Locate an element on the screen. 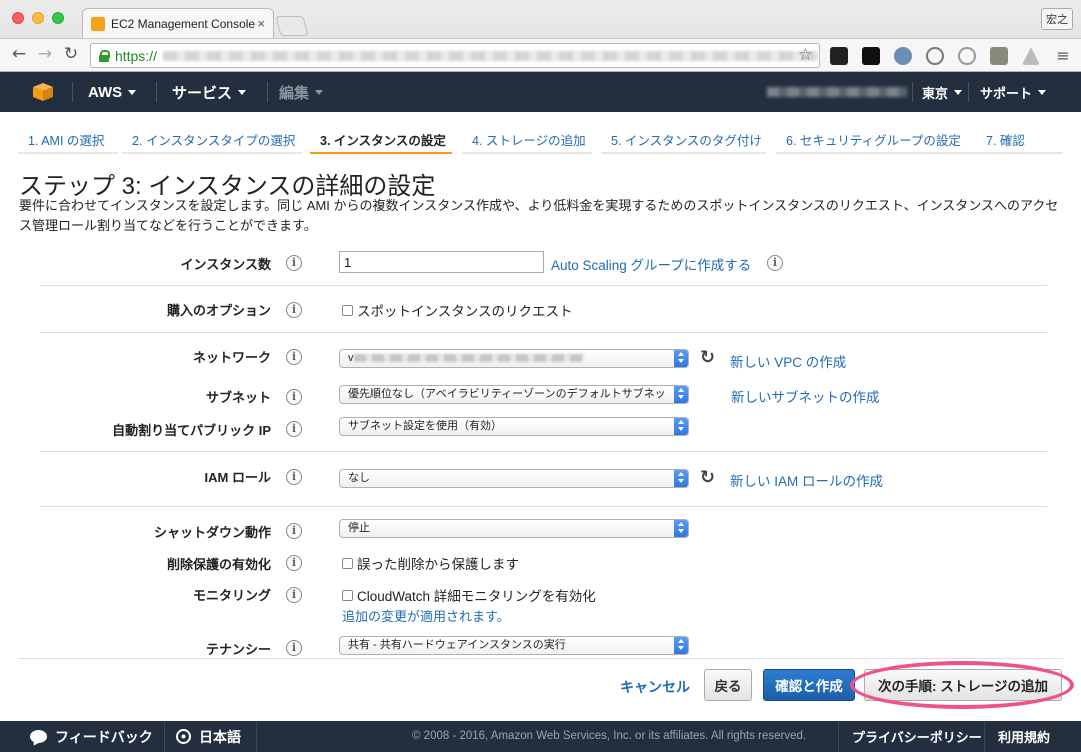 This screenshot has height=752, width=1081. spot-request-checkbox-row: スポットインスタンスのリクエスト is located at coordinates (457, 310).